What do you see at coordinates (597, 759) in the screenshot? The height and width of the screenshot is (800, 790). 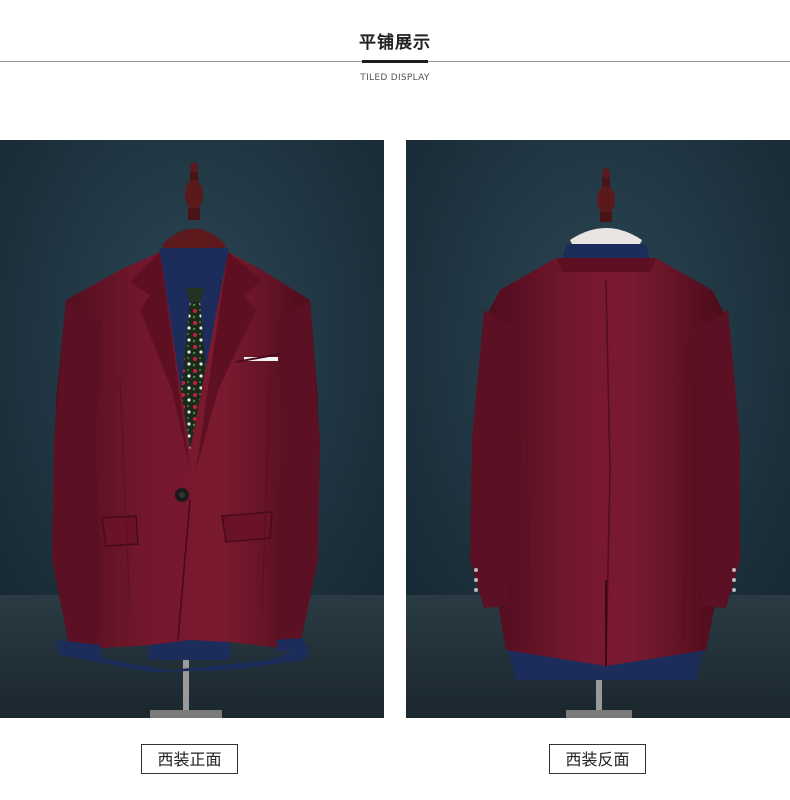 I see `back-view-caption: 西装反面` at bounding box center [597, 759].